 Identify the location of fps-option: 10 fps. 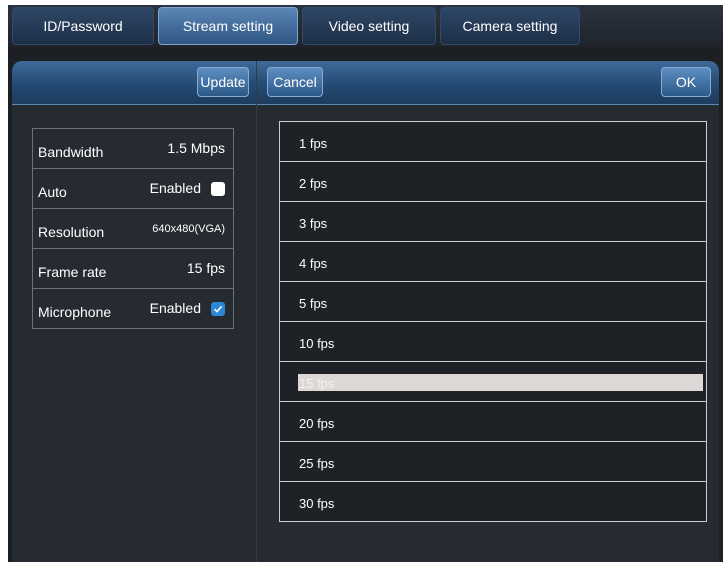
(493, 342).